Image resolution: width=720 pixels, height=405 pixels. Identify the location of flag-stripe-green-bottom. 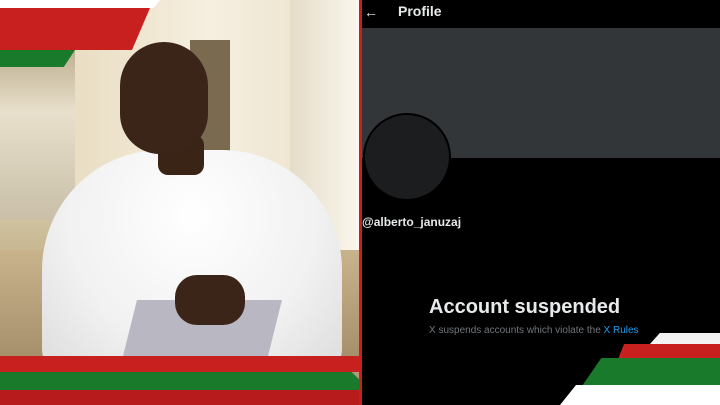
(185, 381).